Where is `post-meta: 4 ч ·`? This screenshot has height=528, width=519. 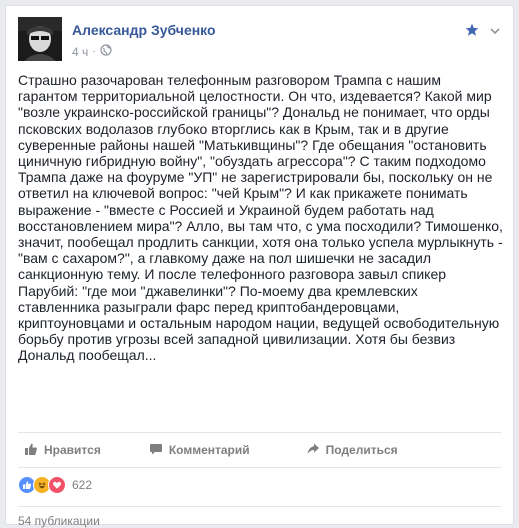
post-meta: 4 ч · is located at coordinates (92, 51).